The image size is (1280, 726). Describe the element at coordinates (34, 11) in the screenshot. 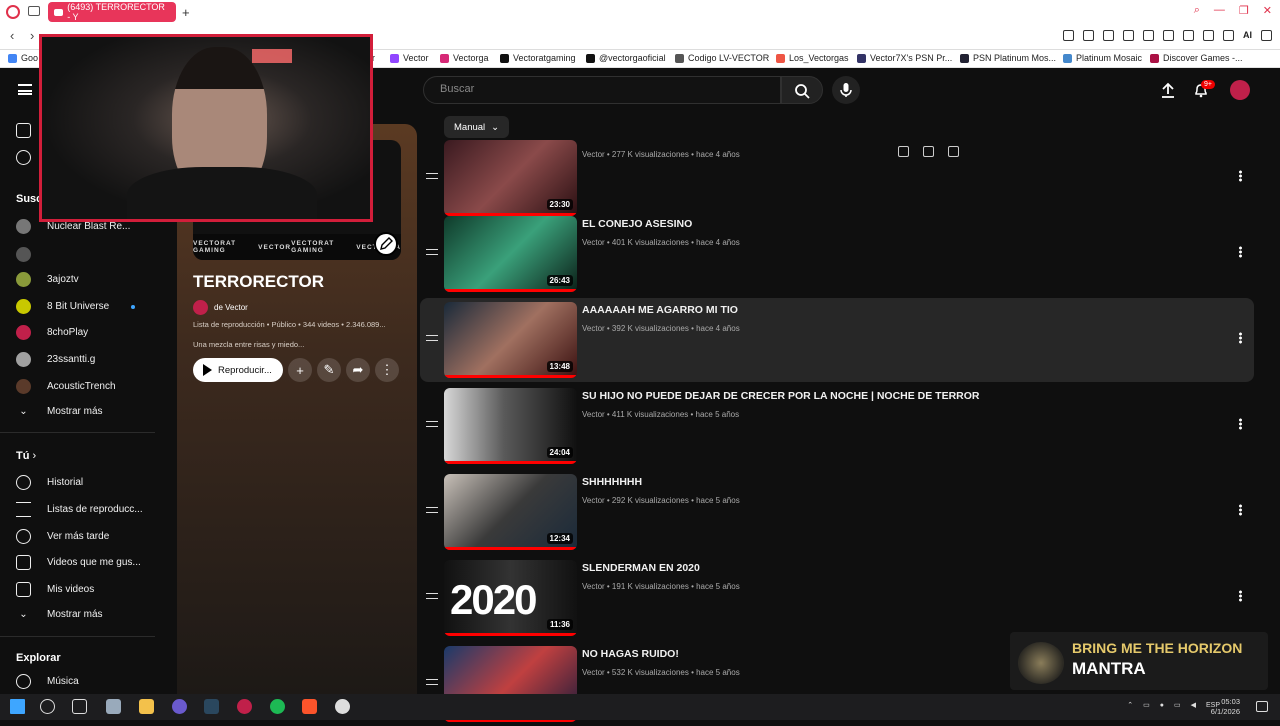

I see `tab-overview-icon` at that location.